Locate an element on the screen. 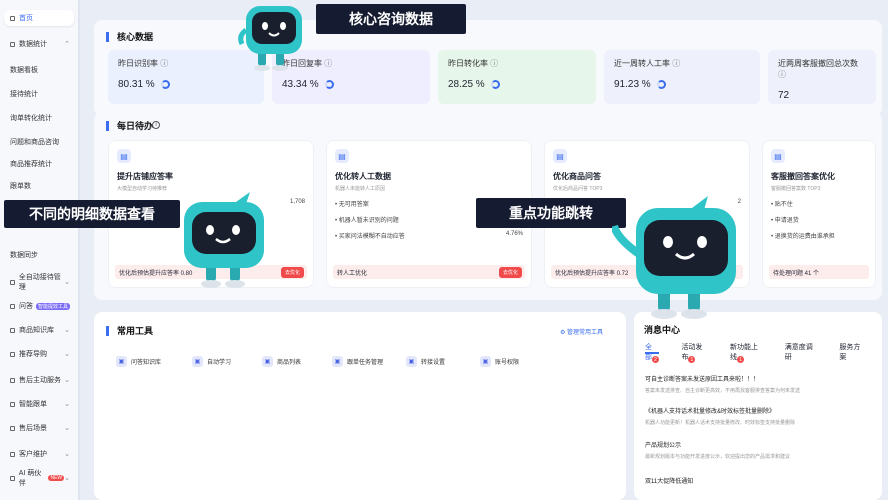  tool-shortcut: ▣ 商品列表 is located at coordinates (281, 361).